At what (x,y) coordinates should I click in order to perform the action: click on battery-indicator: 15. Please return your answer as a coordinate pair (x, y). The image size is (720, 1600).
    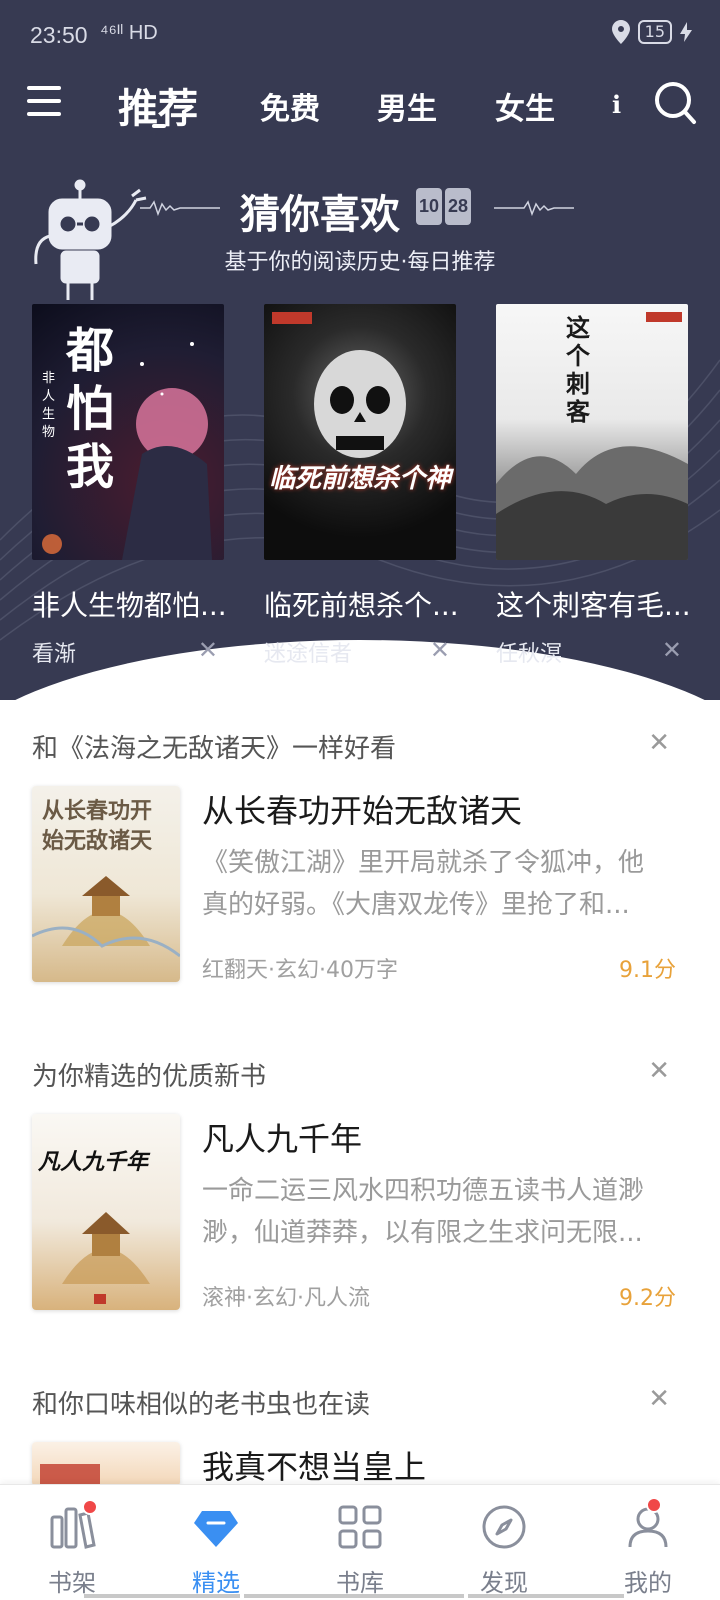
    Looking at the image, I should click on (654, 32).